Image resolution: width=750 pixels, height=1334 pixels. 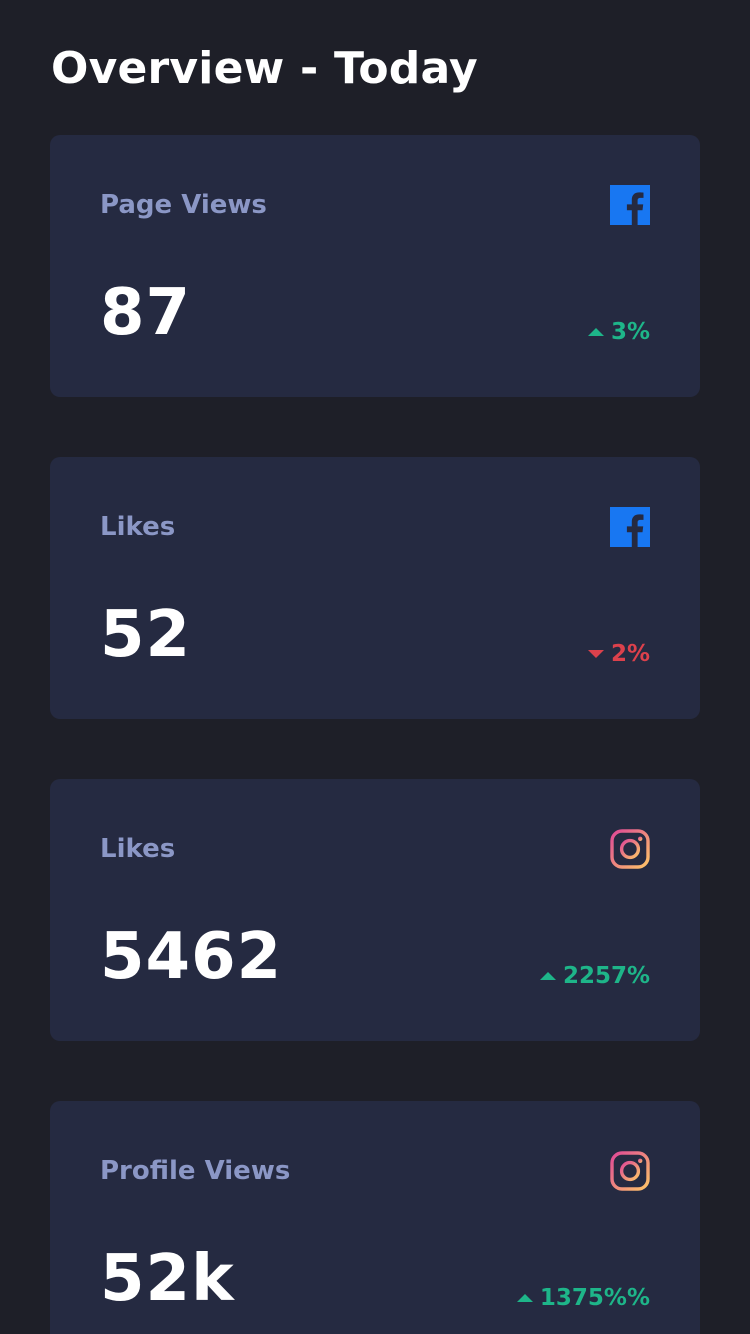 I want to click on stat-card-change: 3%, so click(x=618, y=332).